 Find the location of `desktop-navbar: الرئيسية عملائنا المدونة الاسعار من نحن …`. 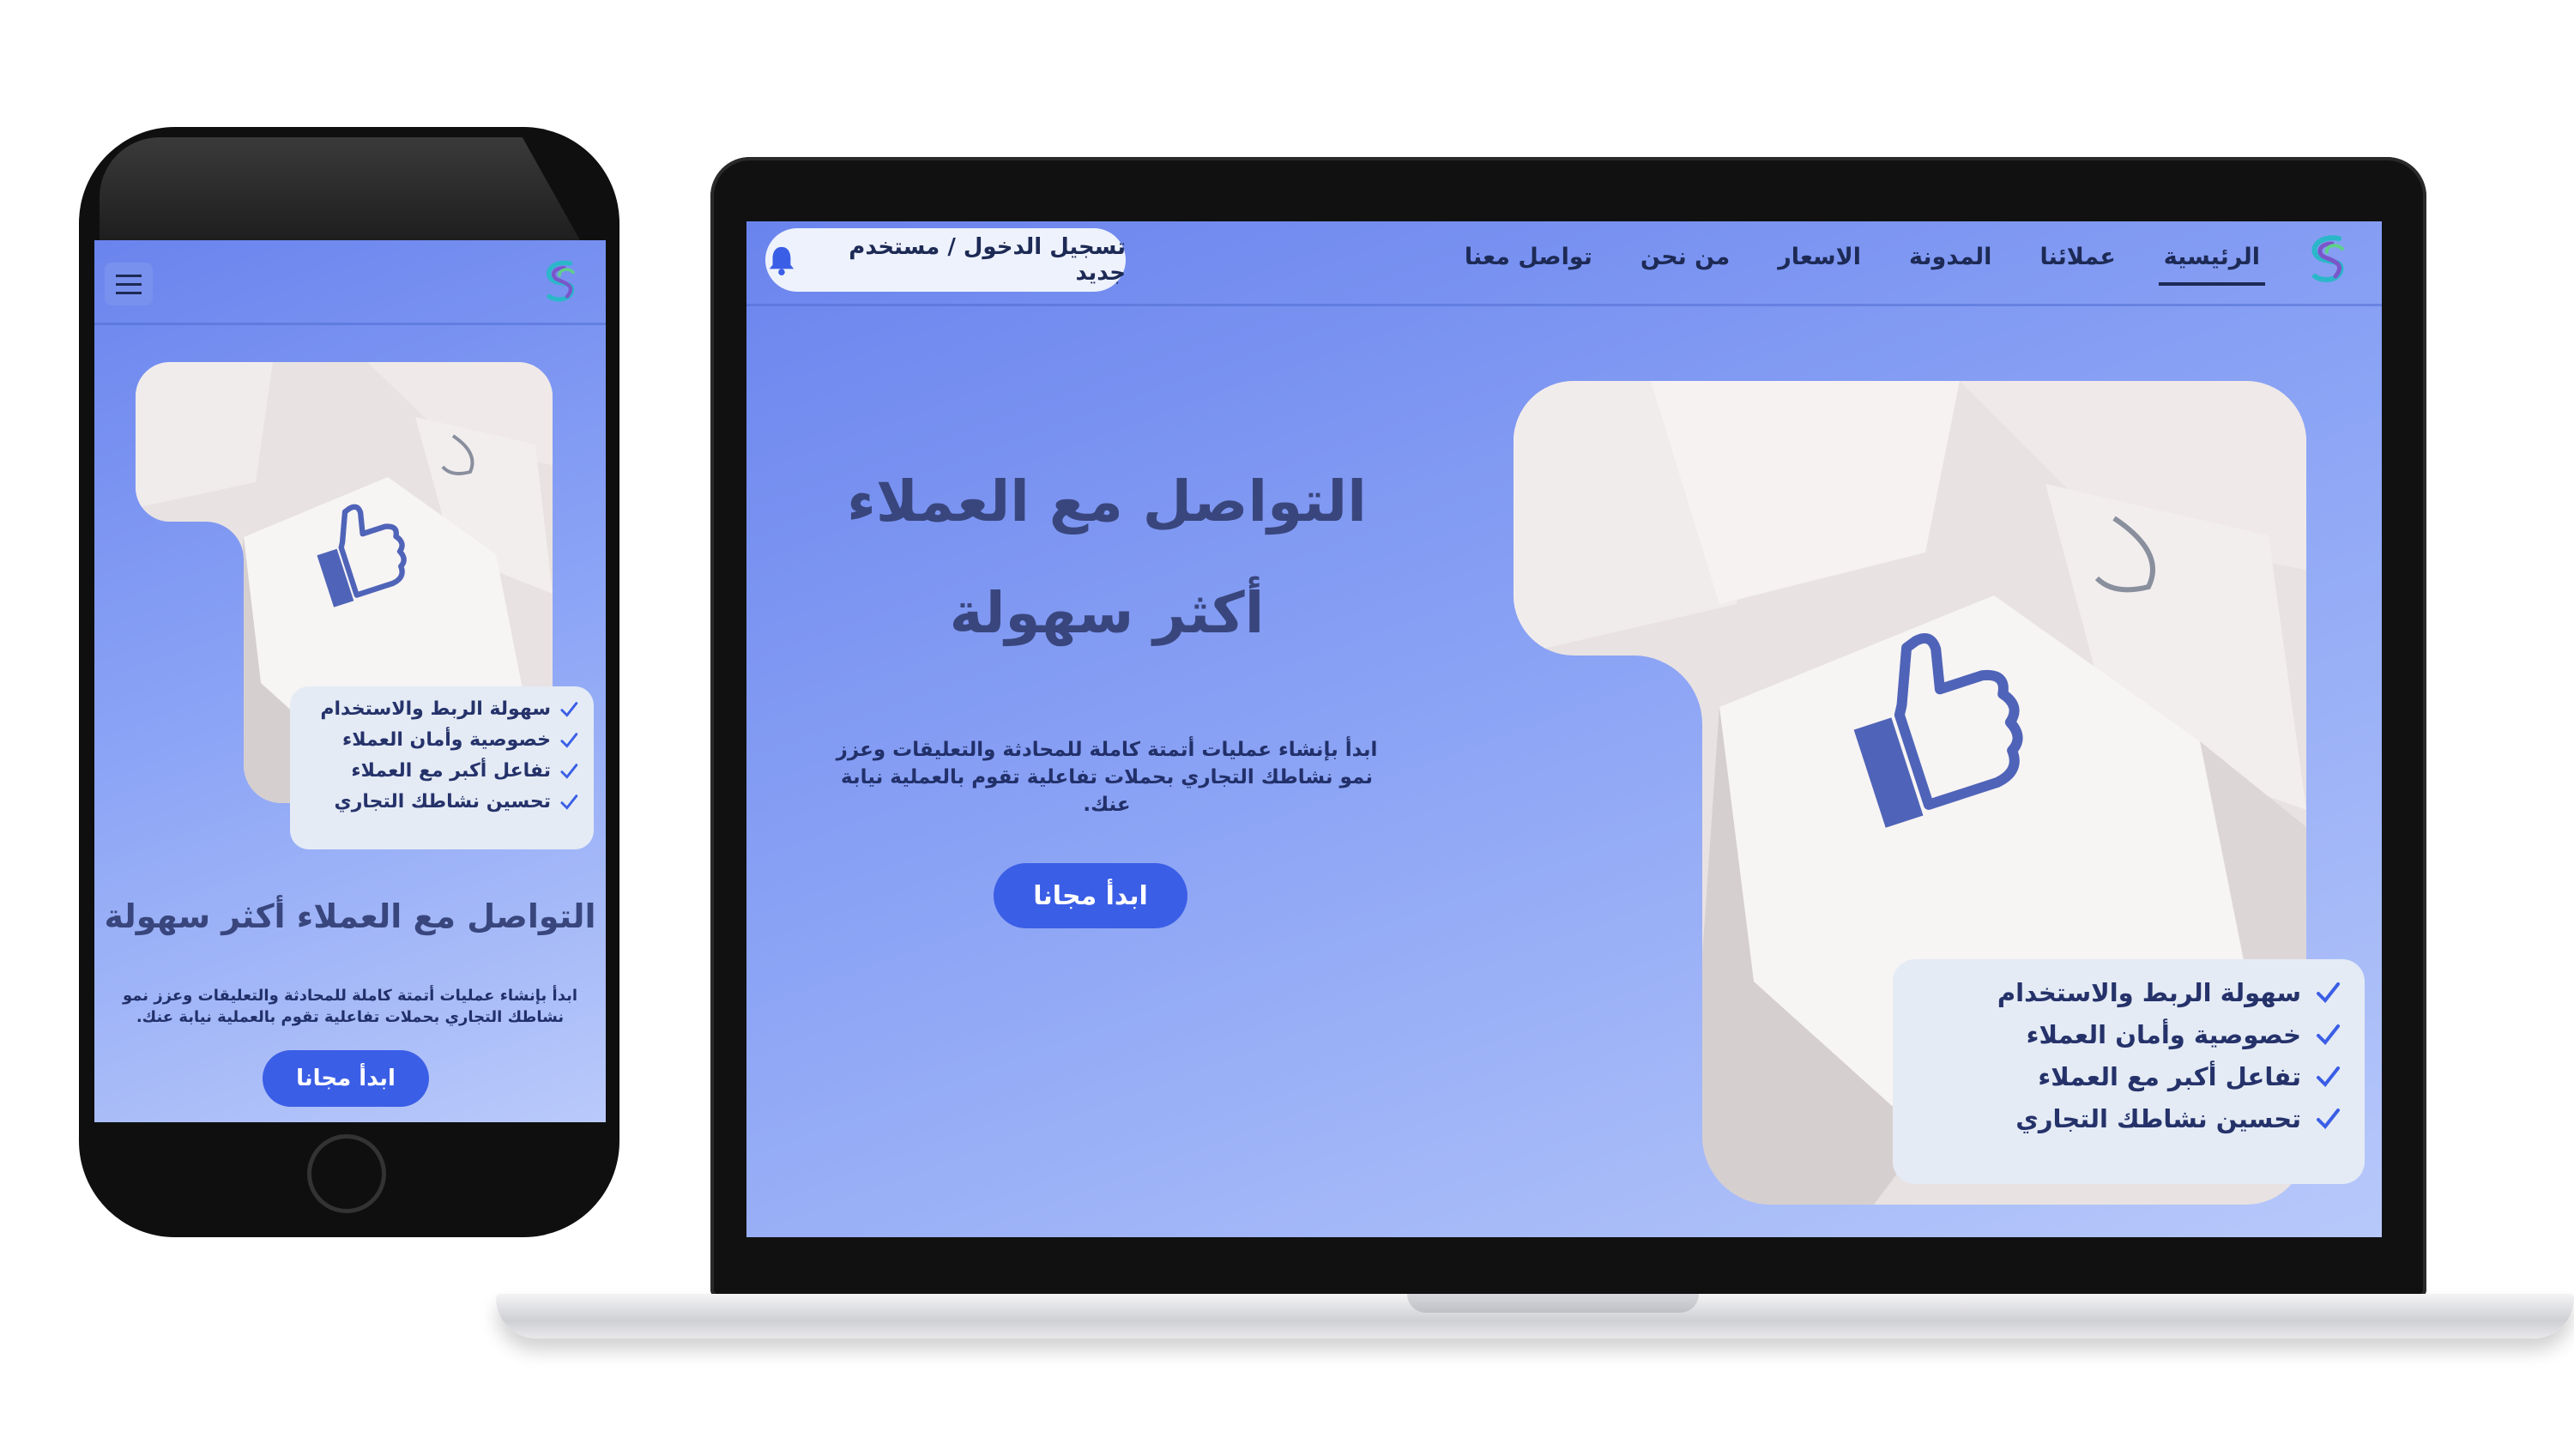

desktop-navbar: الرئيسية عملائنا المدونة الاسعار من نحن … is located at coordinates (1564, 263).